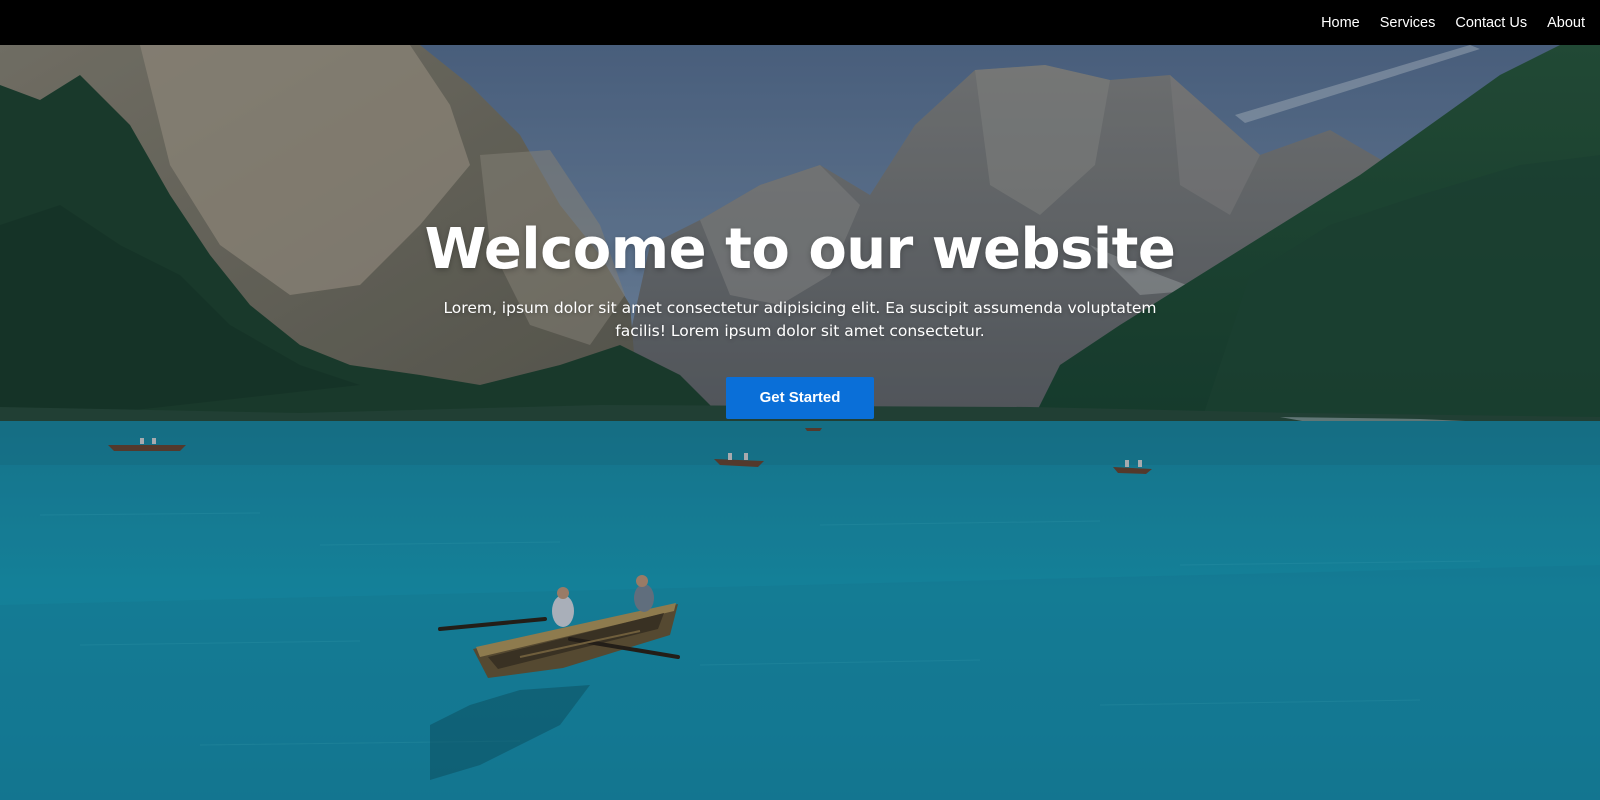 This screenshot has width=1600, height=800. Describe the element at coordinates (1491, 23) in the screenshot. I see `nav-link-contact-us: Contact Us` at that location.